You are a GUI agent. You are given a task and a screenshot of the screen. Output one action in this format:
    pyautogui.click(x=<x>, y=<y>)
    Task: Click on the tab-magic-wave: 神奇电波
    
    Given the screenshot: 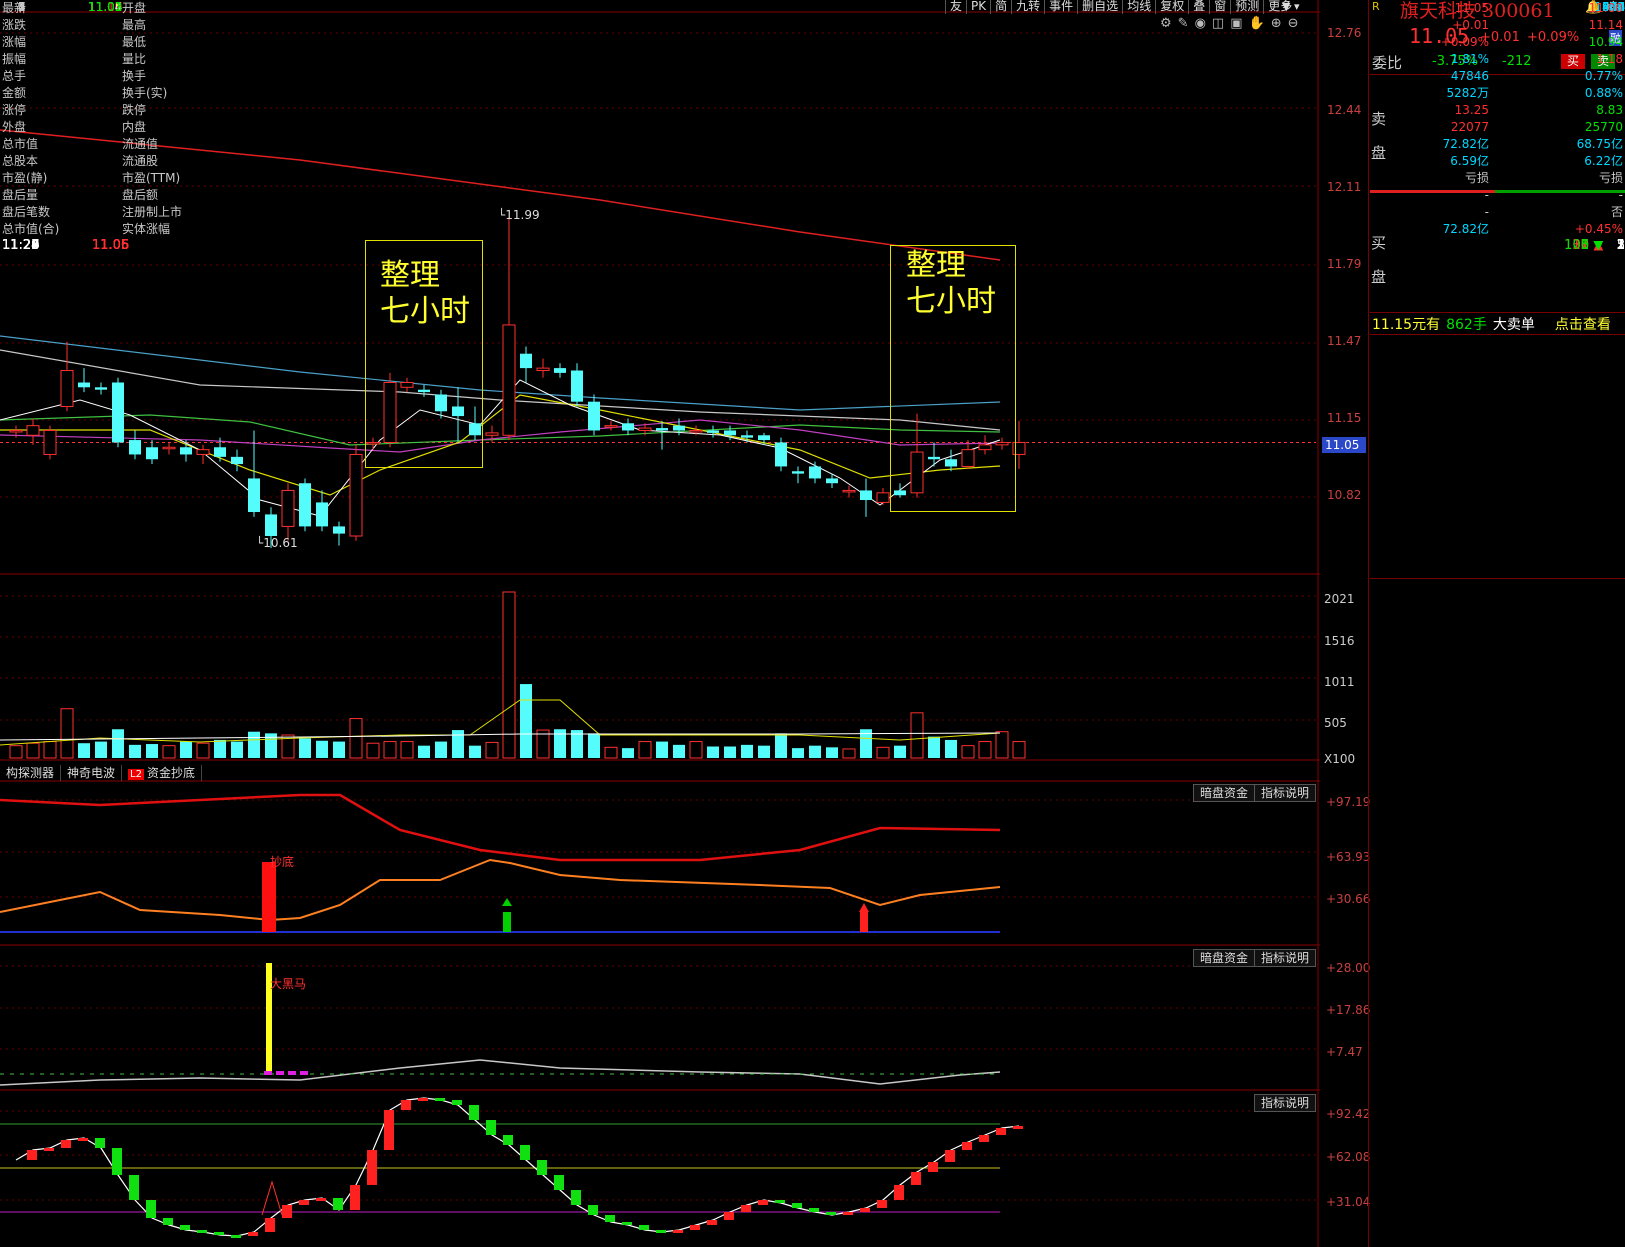 What is the action you would take?
    pyautogui.click(x=92, y=773)
    